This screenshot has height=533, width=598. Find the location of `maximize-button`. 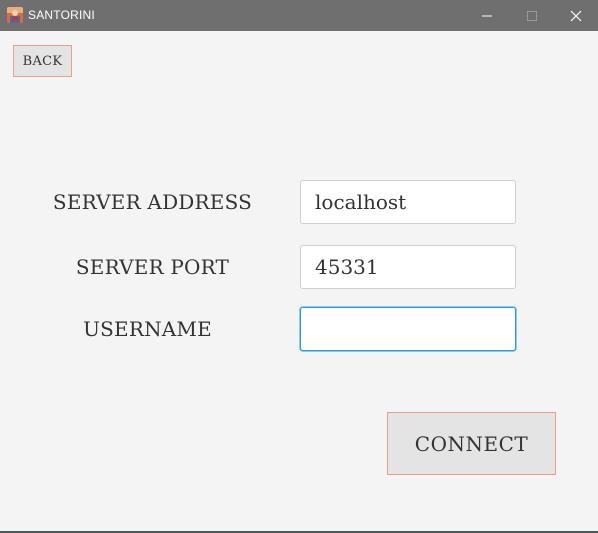

maximize-button is located at coordinates (531, 15).